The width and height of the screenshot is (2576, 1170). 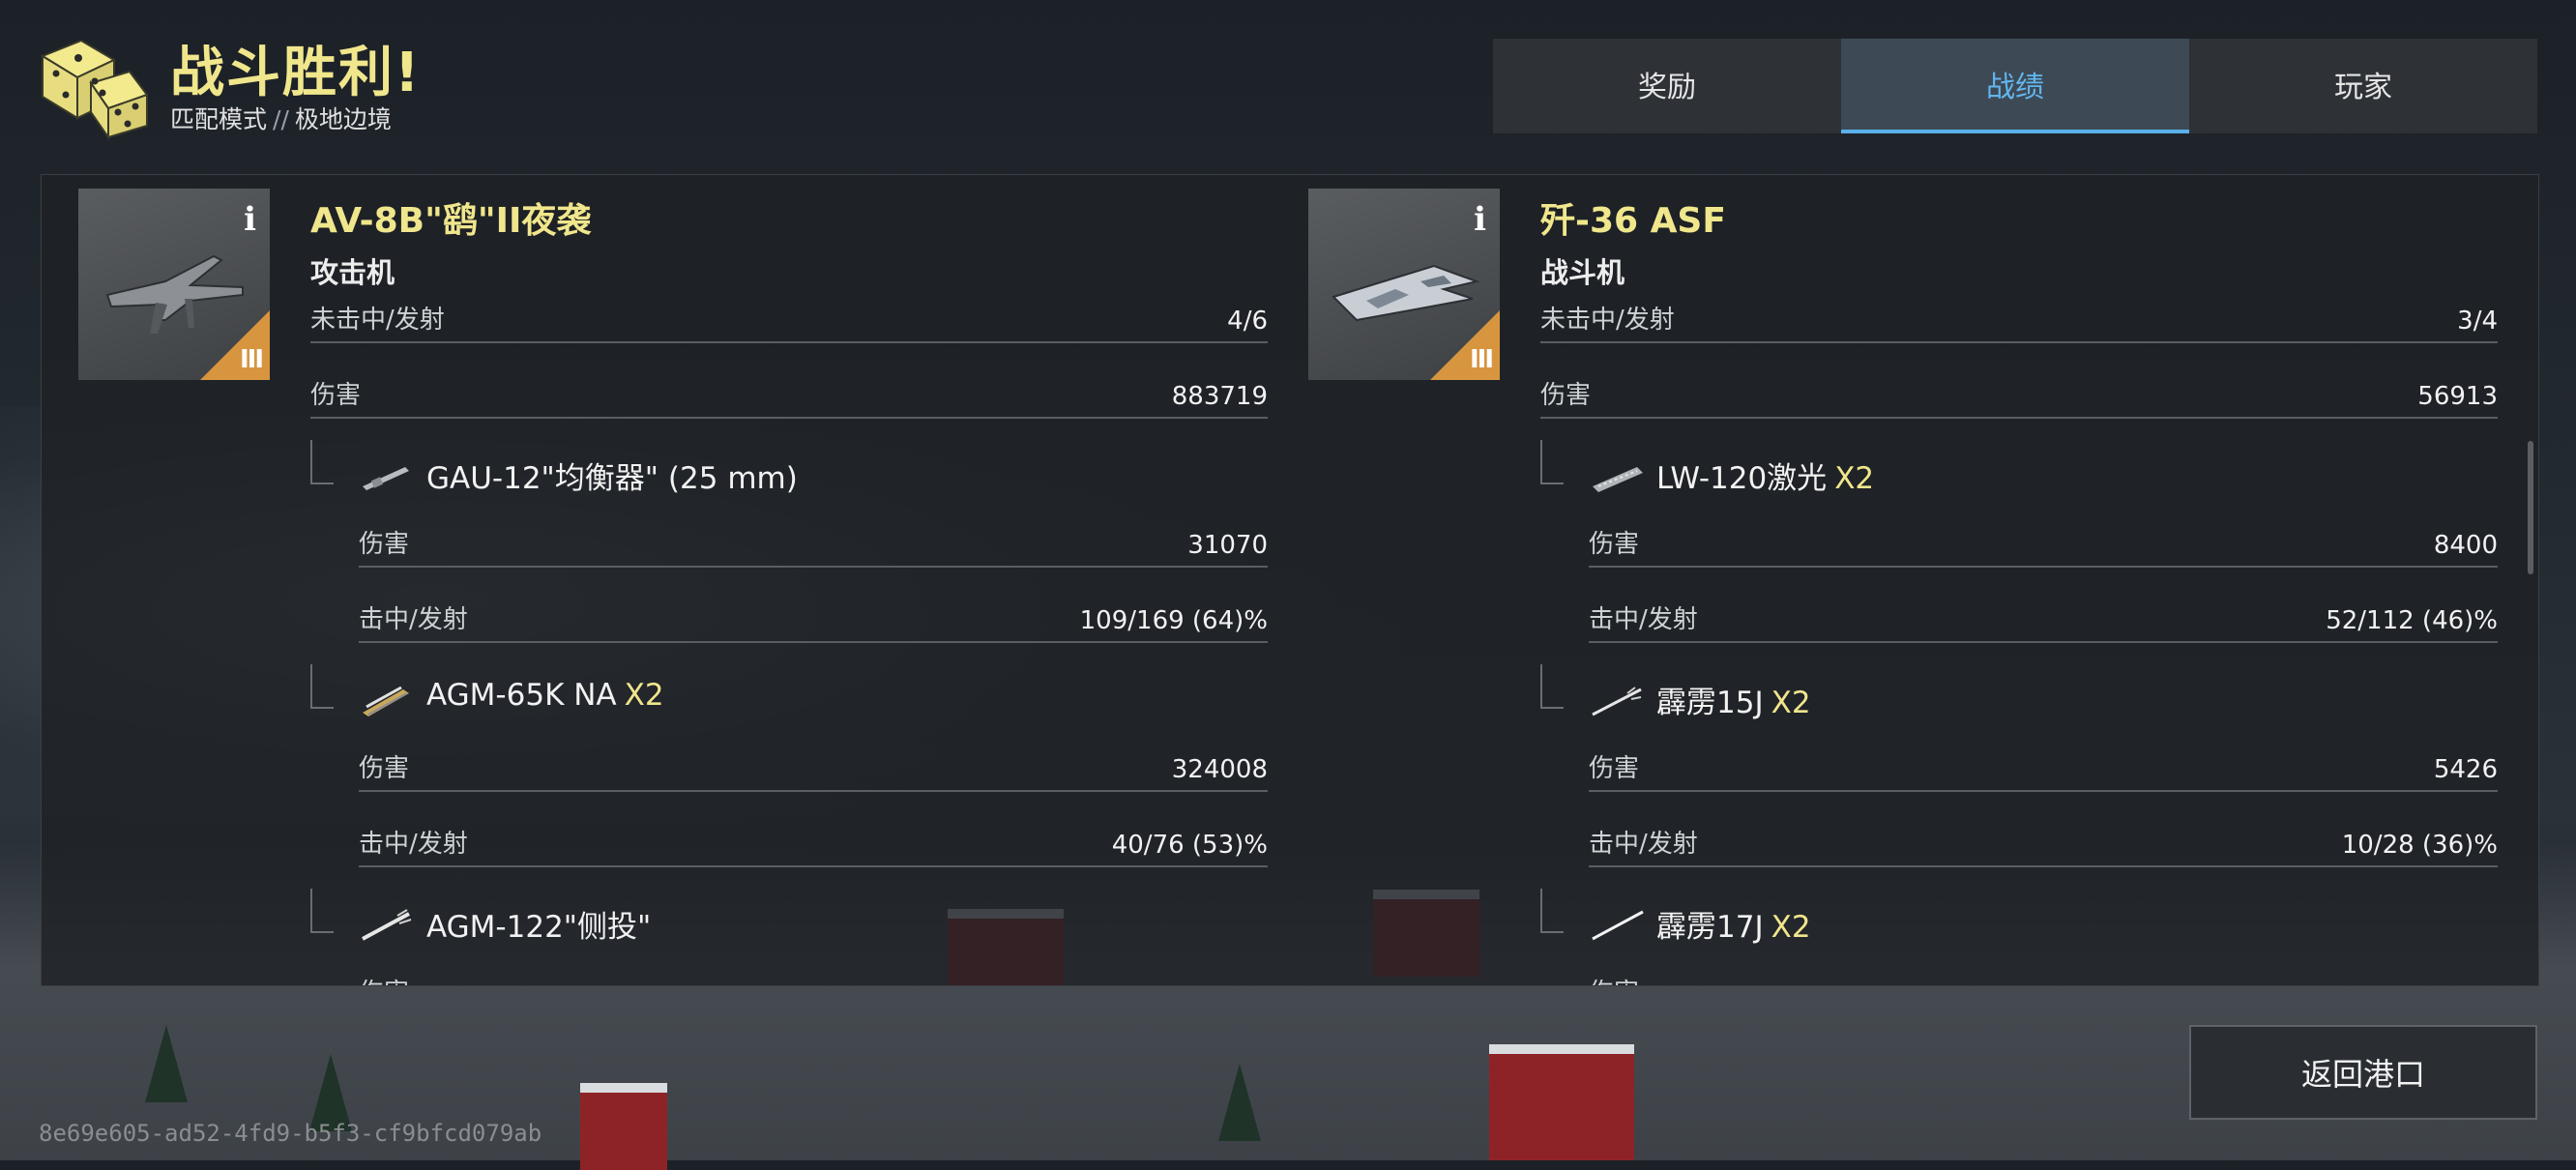 I want to click on stat-row: 未击中/发射 4/6, so click(x=789, y=319).